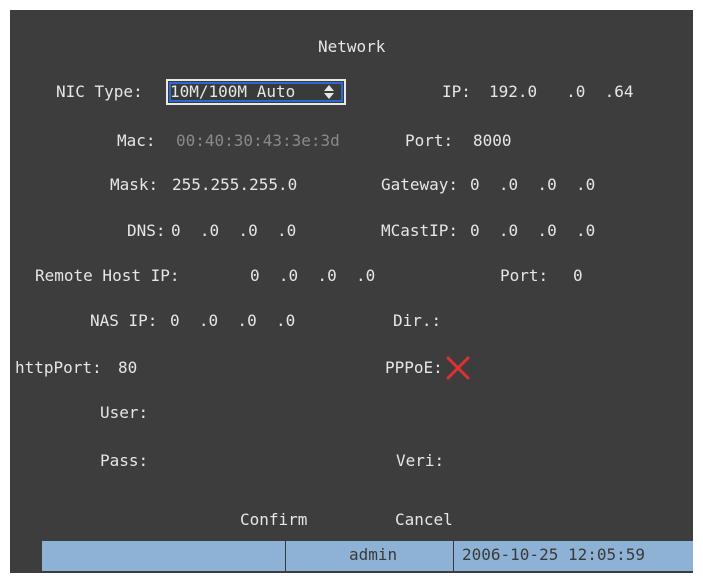 The height and width of the screenshot is (581, 703). What do you see at coordinates (561, 92) in the screenshot?
I see `ip-field: 192.0 .0 .64` at bounding box center [561, 92].